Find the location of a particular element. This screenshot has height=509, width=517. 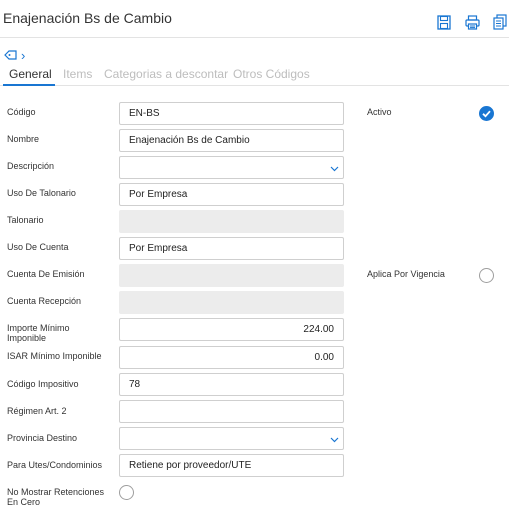

importe-minimo-label-line2: Imponible is located at coordinates (27, 338).